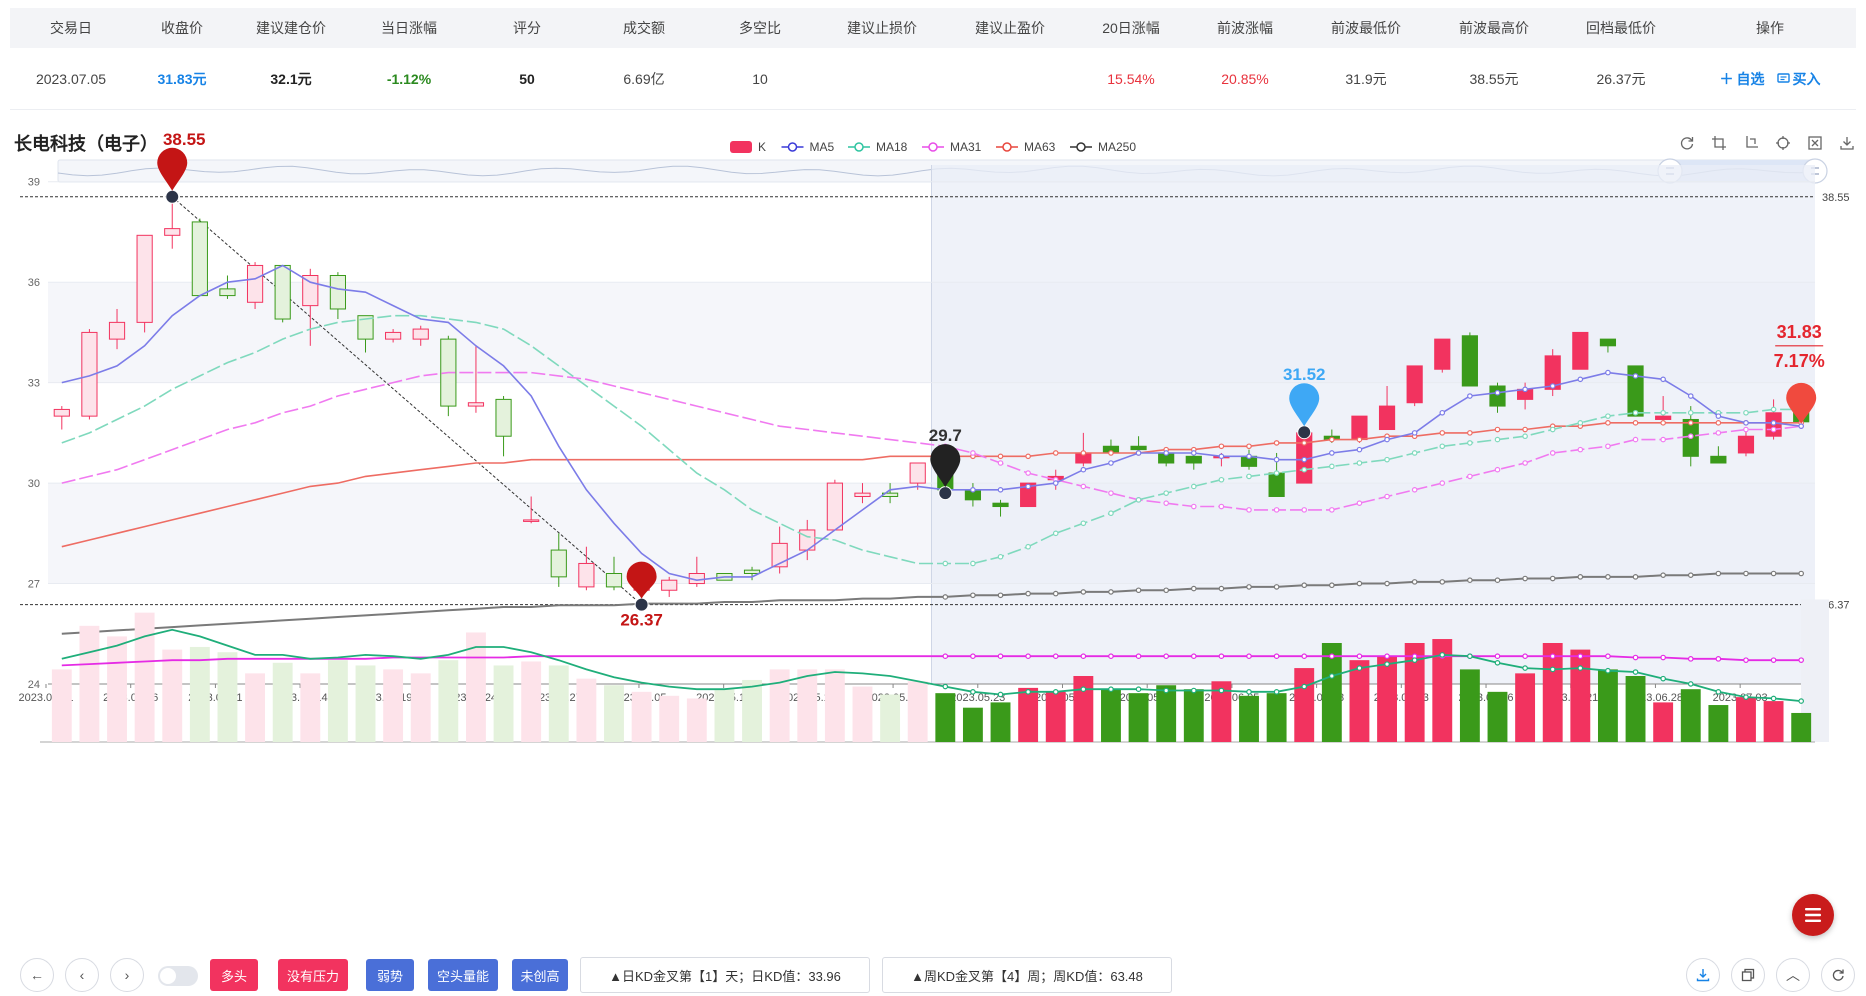  Describe the element at coordinates (390, 975) in the screenshot. I see `tag-weak: 弱势` at that location.